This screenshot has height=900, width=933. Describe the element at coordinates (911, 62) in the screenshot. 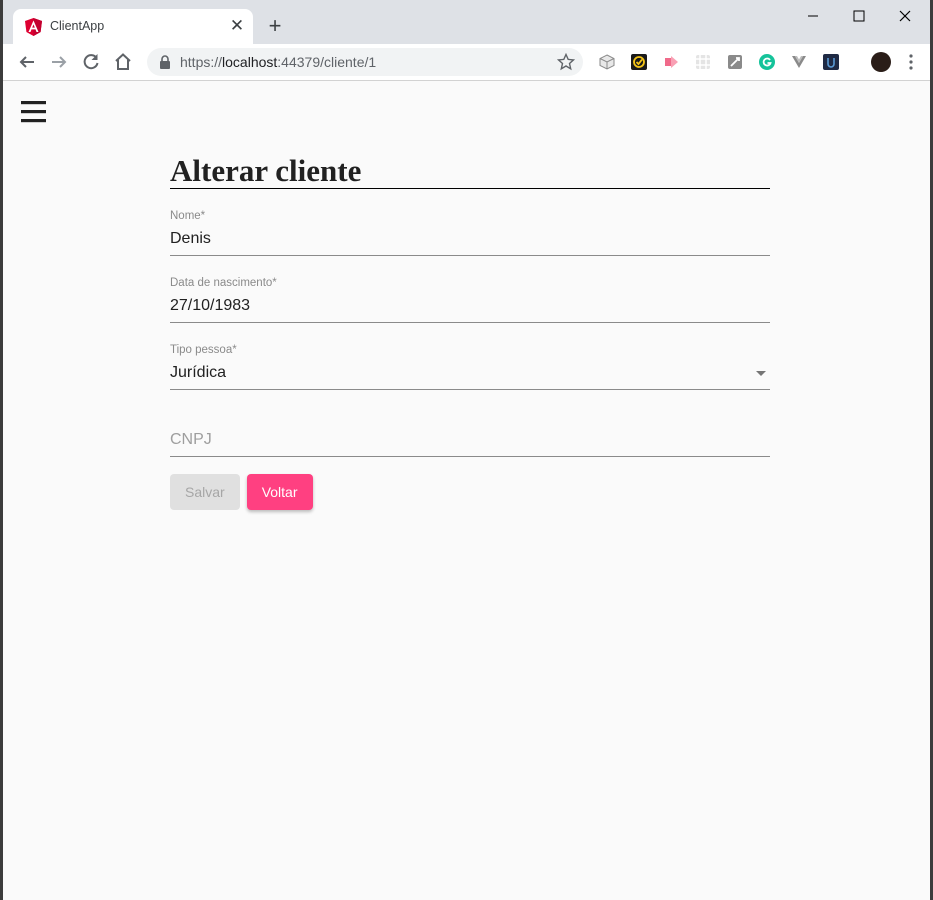

I see `menu-kebab-icon` at that location.